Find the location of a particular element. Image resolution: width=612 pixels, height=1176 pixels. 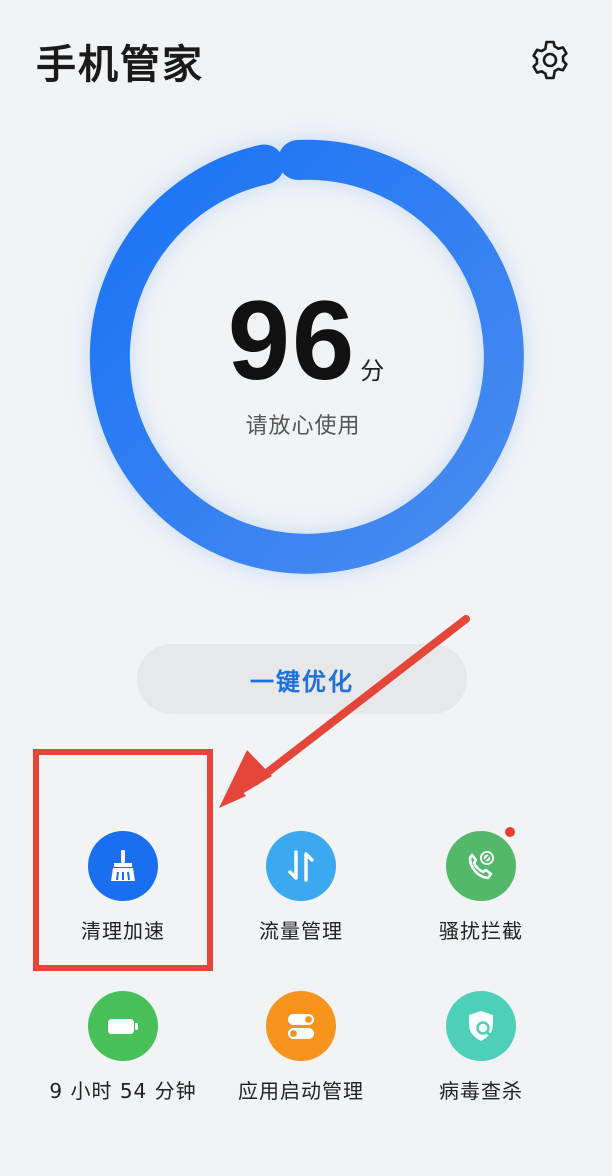

score-display: 96 分 is located at coordinates (306, 341).